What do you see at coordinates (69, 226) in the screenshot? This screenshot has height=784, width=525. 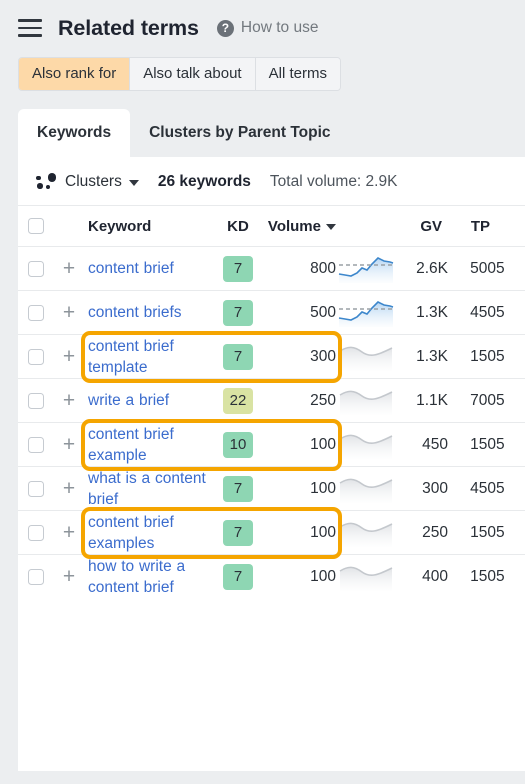 I see `add-column-header` at bounding box center [69, 226].